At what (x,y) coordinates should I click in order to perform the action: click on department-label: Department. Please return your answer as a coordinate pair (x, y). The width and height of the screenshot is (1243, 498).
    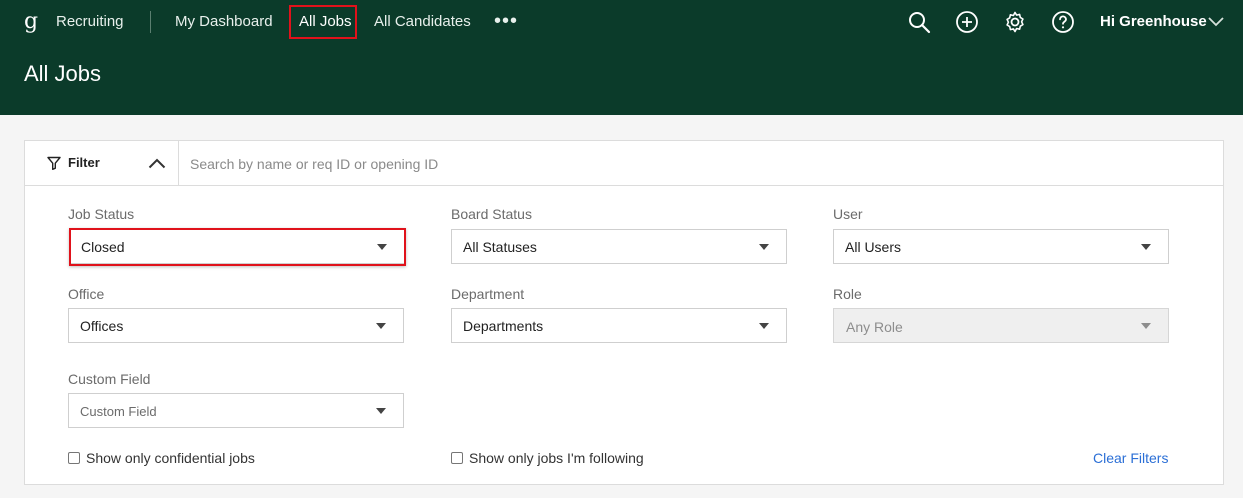
    Looking at the image, I should click on (488, 294).